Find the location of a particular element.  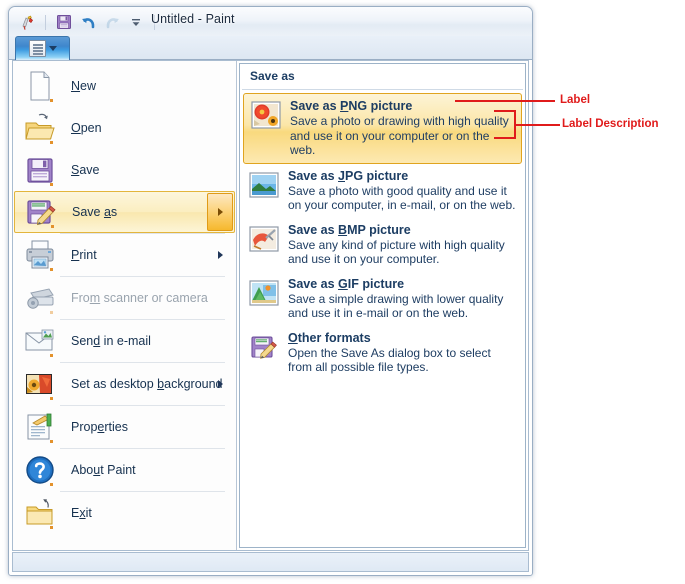

print-submenu-arrow is located at coordinates (220, 255).